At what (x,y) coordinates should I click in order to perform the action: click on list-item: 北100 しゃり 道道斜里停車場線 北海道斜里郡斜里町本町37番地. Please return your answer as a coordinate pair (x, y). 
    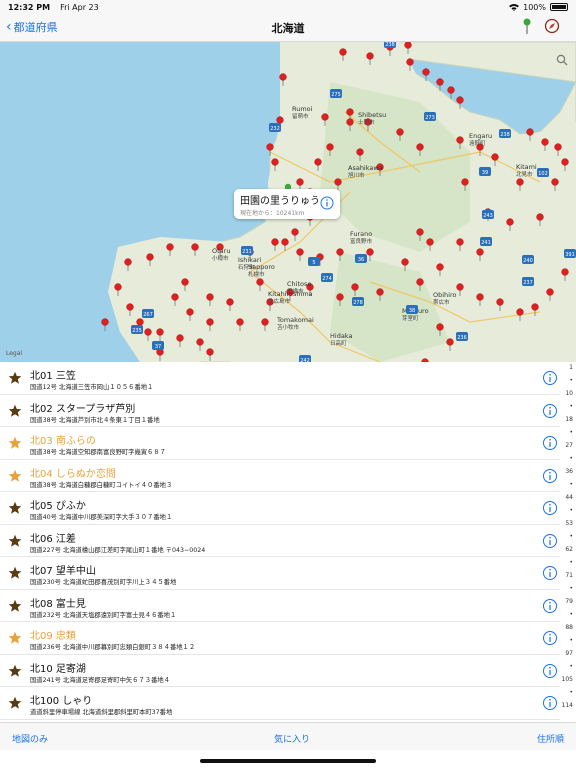
    Looking at the image, I should click on (280, 703).